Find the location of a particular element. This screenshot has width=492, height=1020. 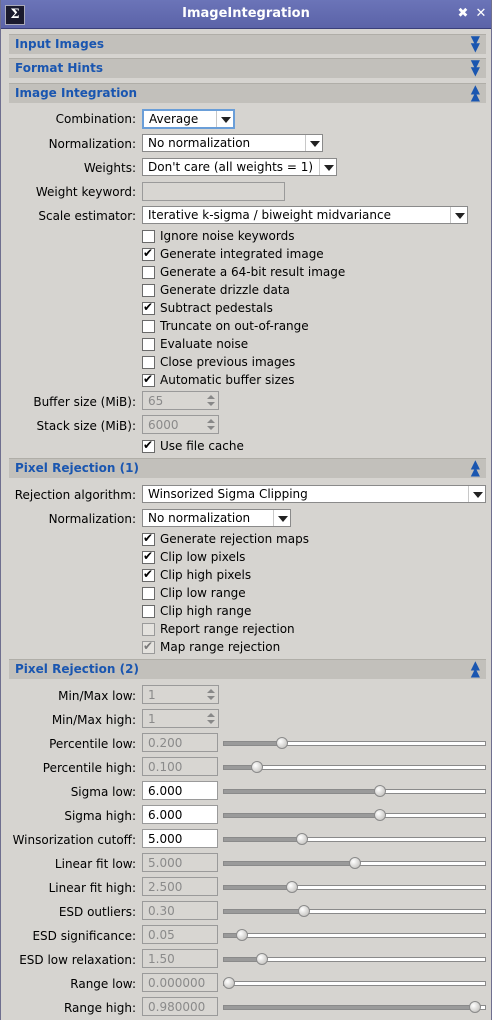

rejection-algorithm-value: Winsorized Sigma Clipping is located at coordinates (228, 494).